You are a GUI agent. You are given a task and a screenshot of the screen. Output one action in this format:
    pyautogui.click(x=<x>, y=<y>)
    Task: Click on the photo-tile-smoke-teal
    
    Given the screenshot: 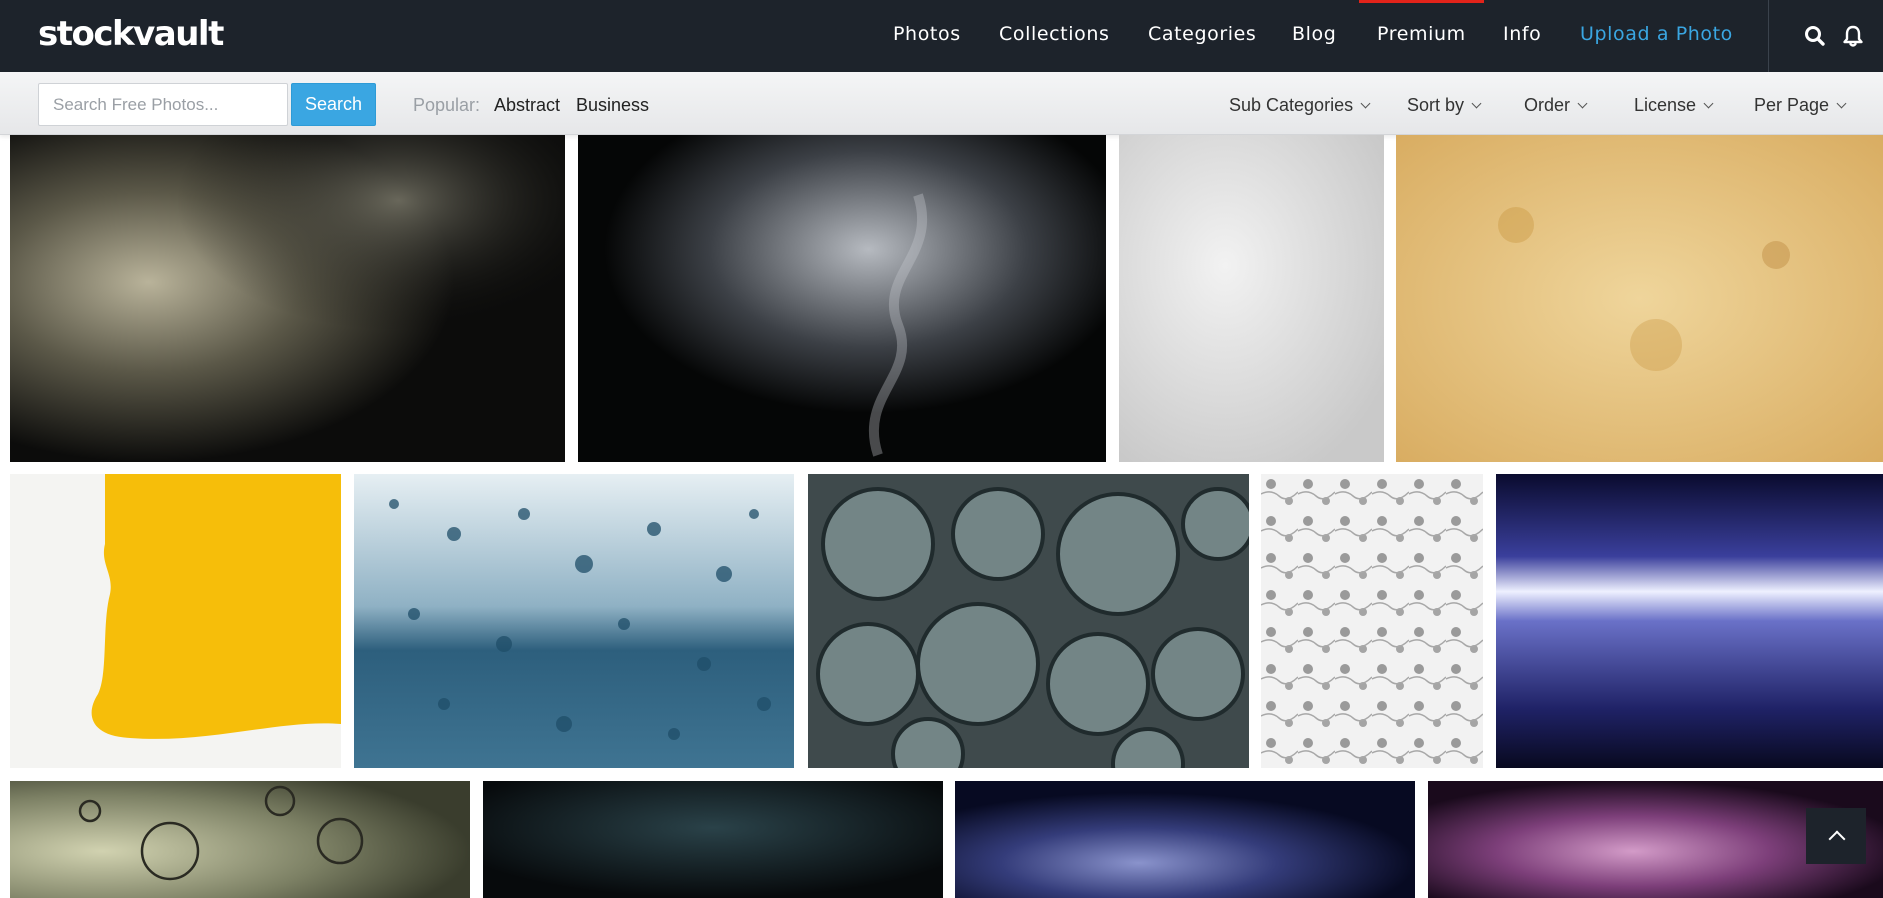 What is the action you would take?
    pyautogui.click(x=713, y=839)
    